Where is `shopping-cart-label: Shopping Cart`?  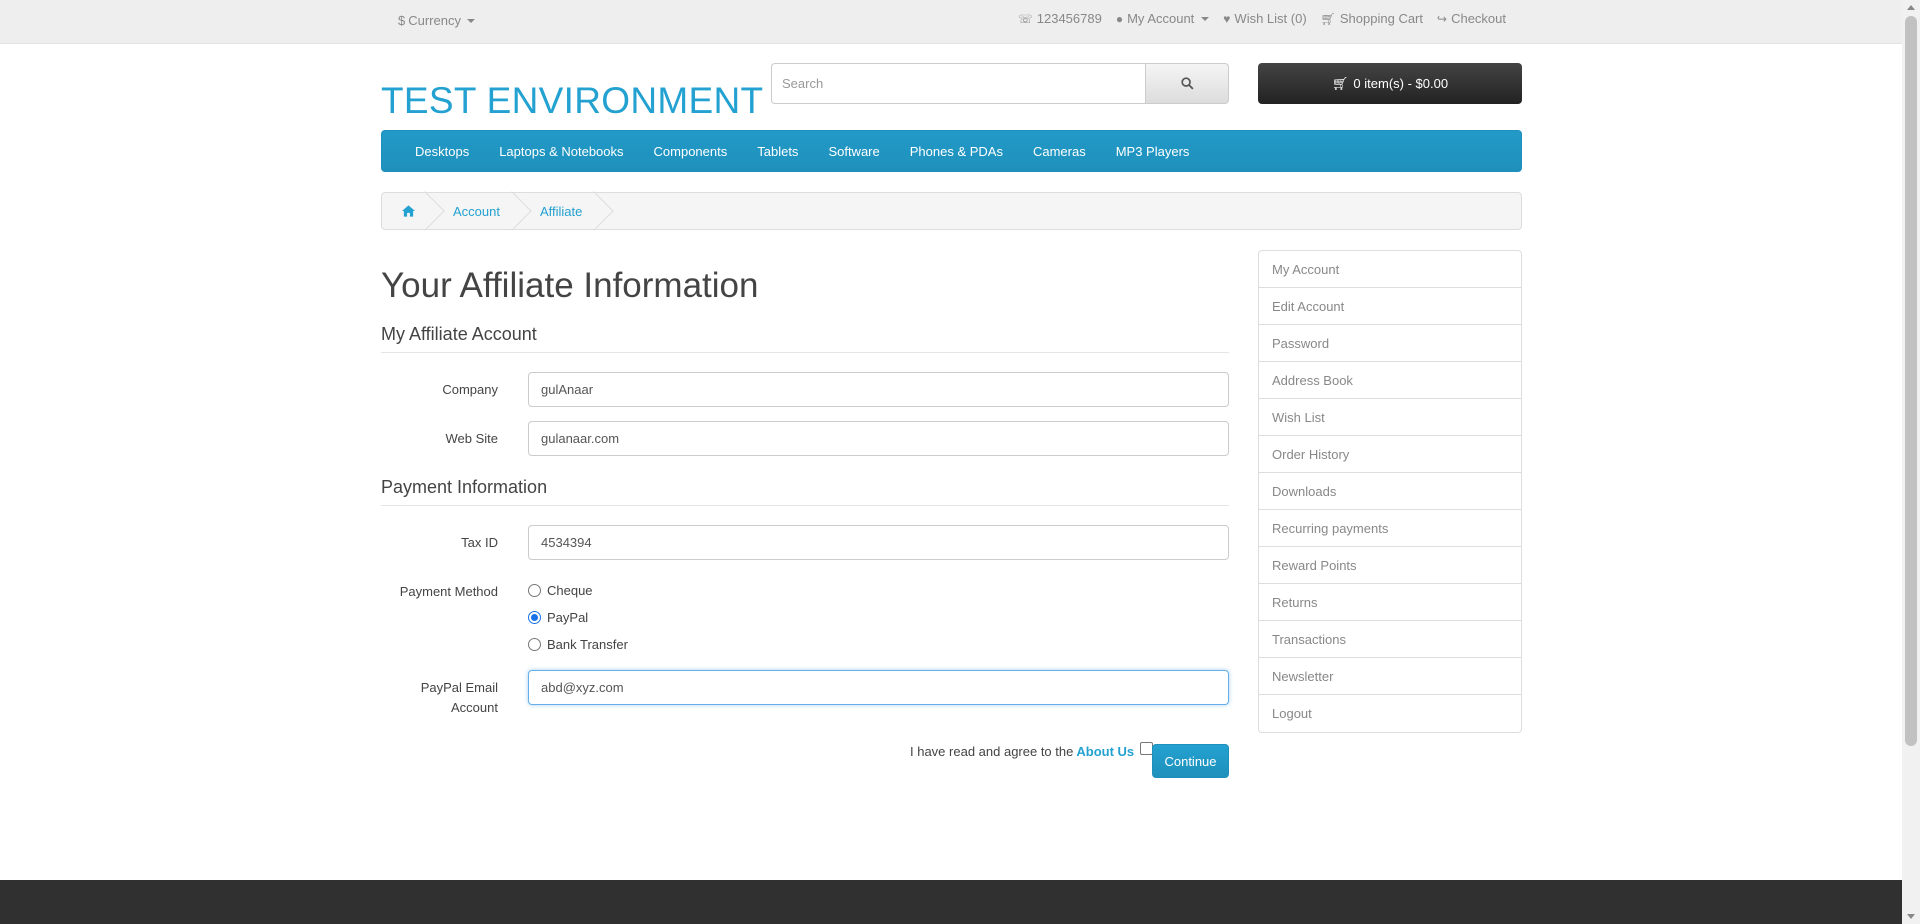 shopping-cart-label: Shopping Cart is located at coordinates (1381, 18).